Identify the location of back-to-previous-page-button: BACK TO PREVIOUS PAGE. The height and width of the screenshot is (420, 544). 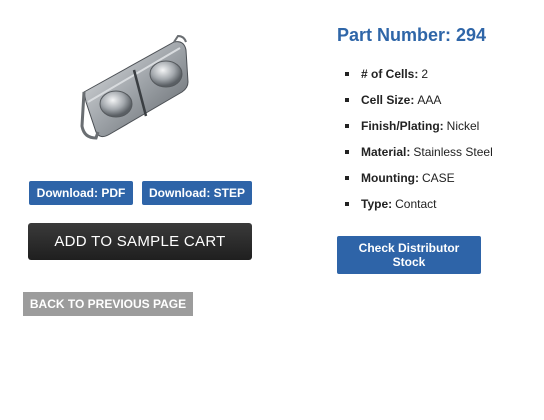
(108, 304).